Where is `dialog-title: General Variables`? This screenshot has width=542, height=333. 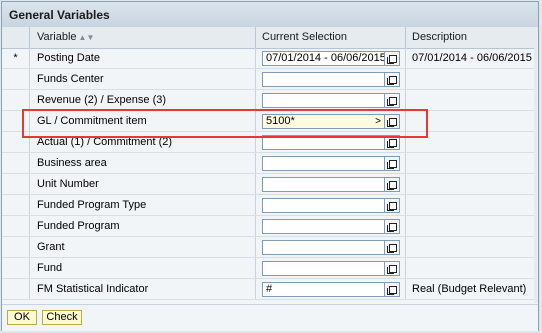 dialog-title: General Variables is located at coordinates (59, 15).